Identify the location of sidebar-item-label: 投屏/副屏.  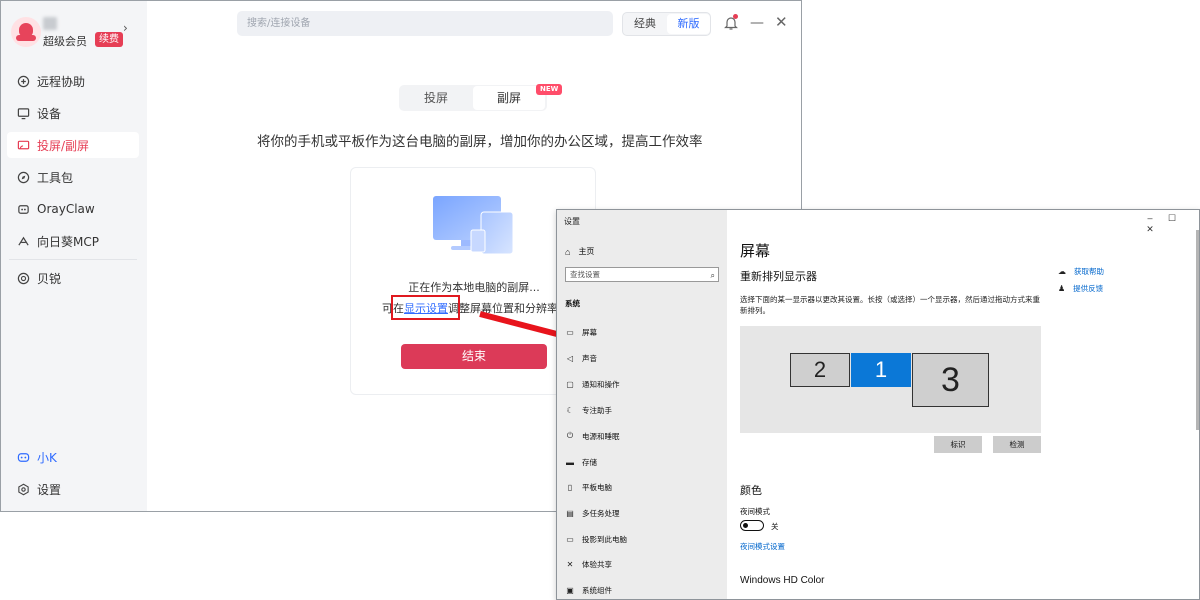
(63, 145).